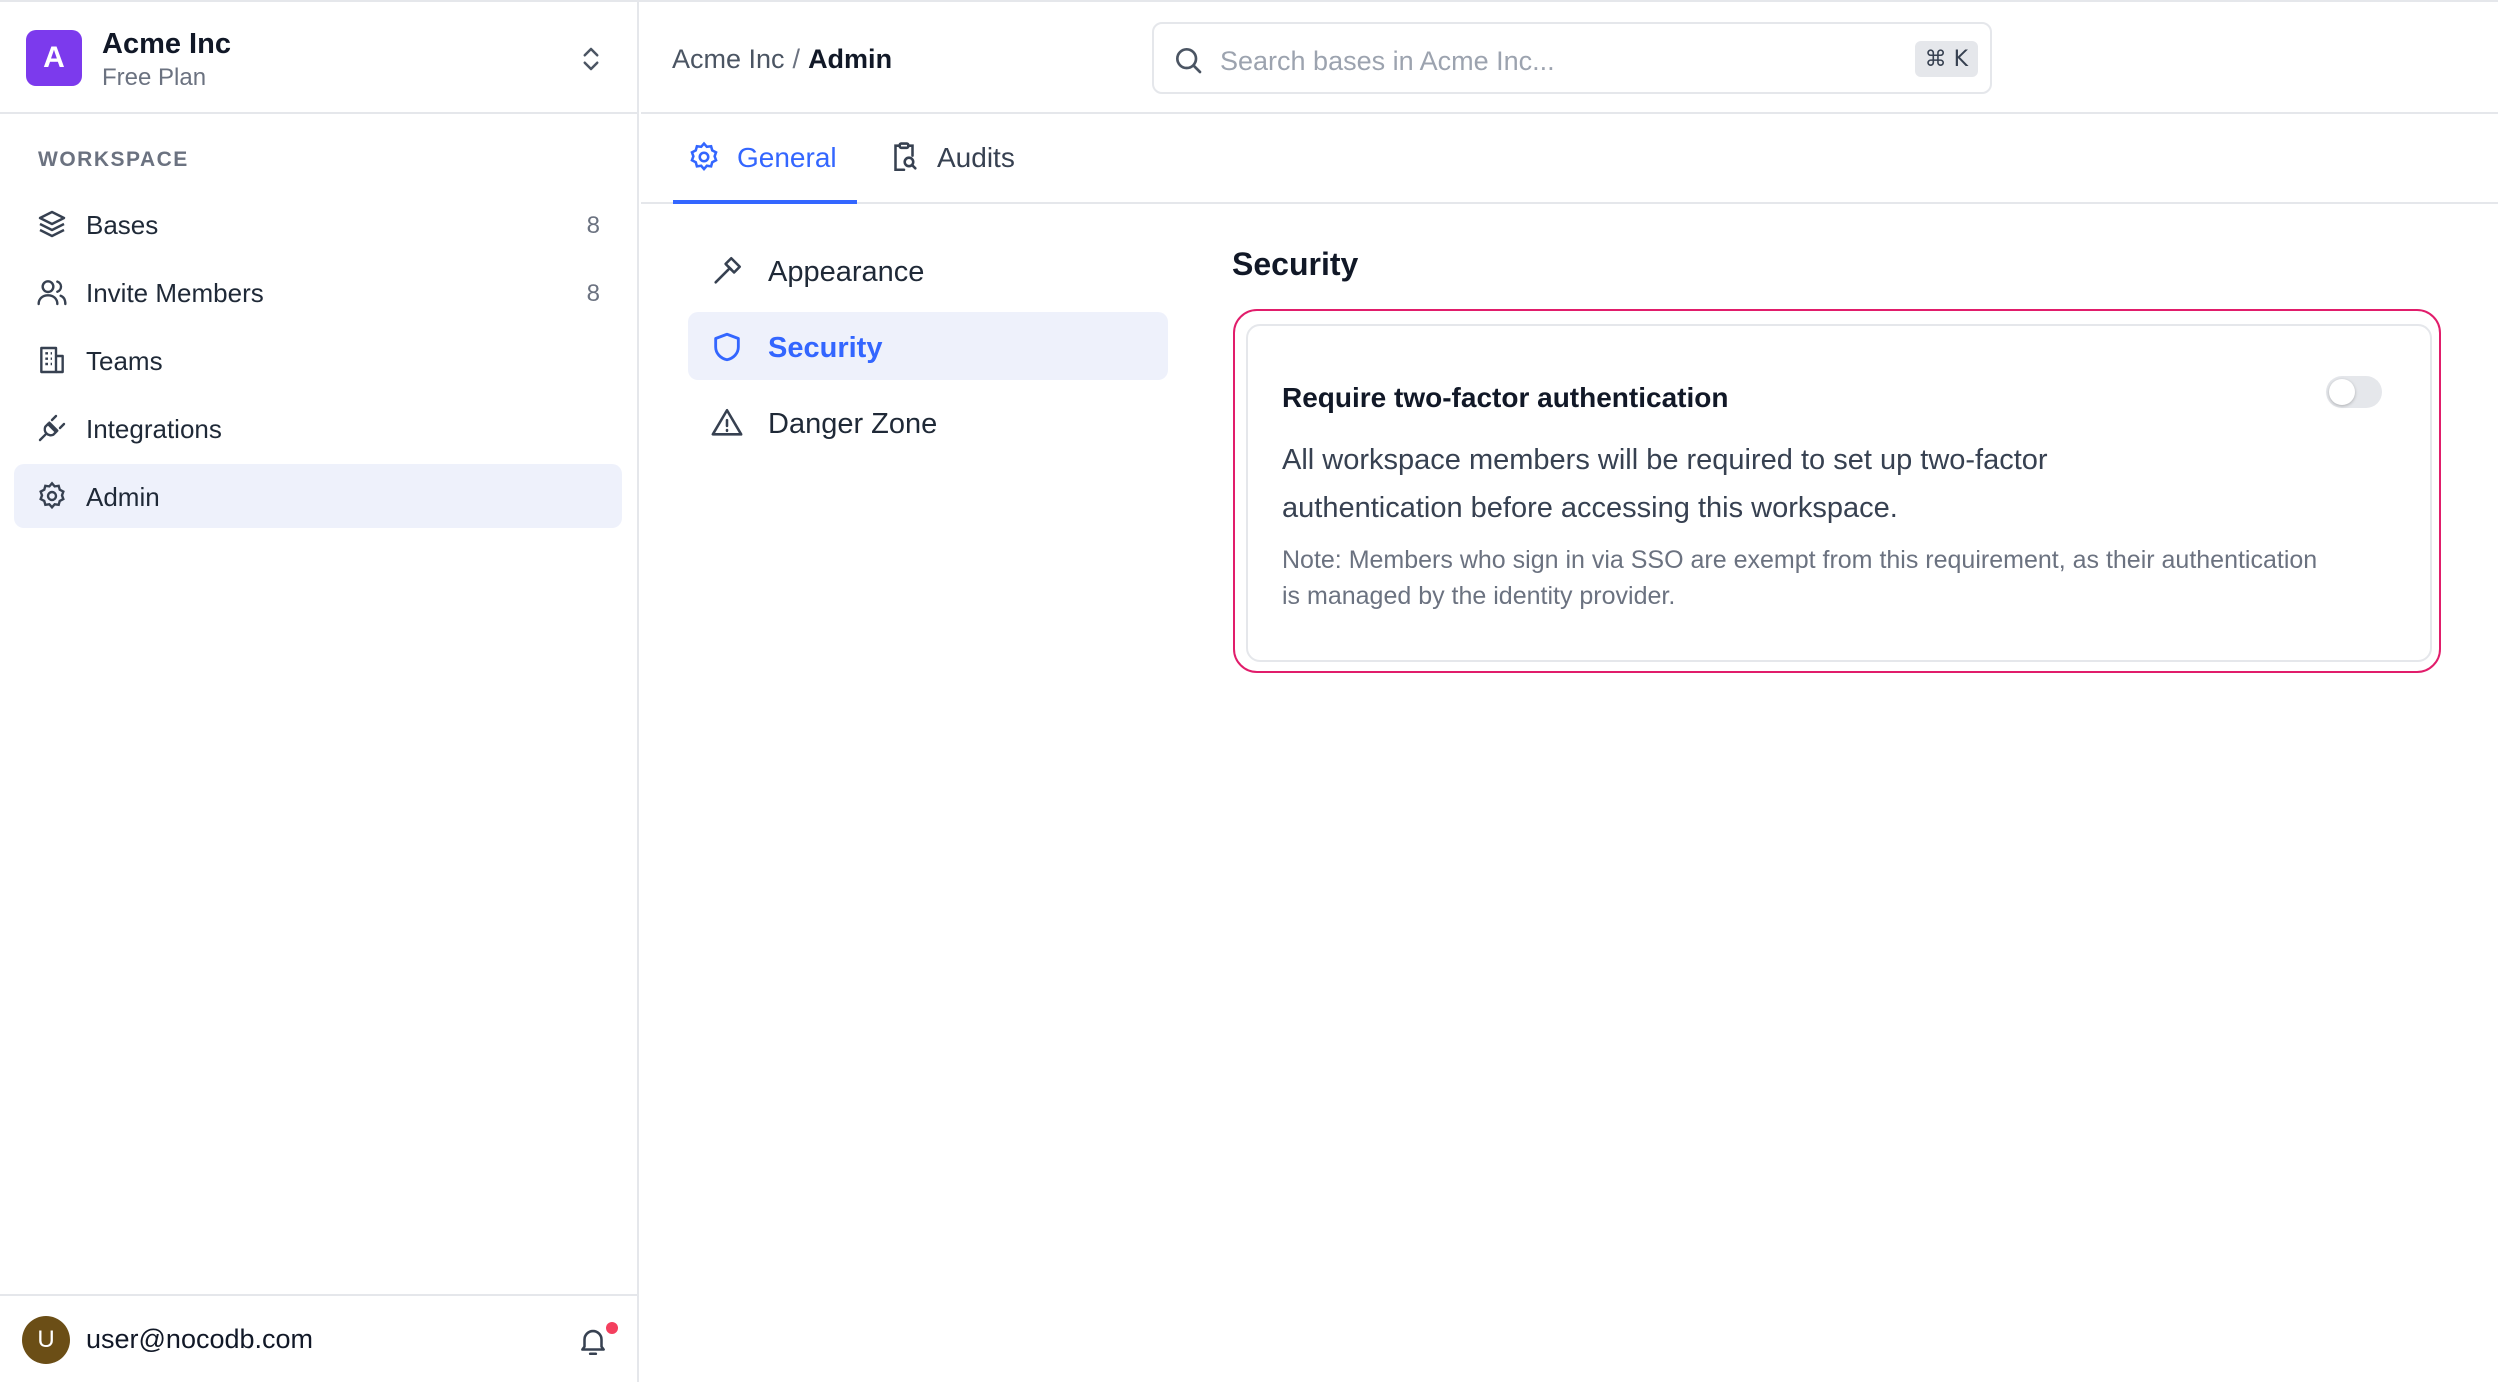 The image size is (2498, 1382). I want to click on workspace-plan: Free Plan, so click(154, 77).